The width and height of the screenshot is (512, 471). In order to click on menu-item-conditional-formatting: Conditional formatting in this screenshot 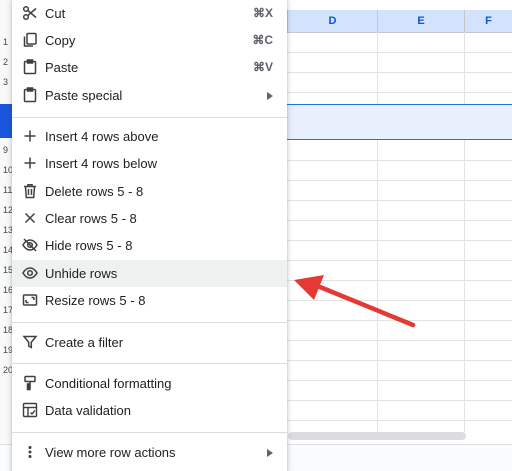, I will do `click(149, 383)`.